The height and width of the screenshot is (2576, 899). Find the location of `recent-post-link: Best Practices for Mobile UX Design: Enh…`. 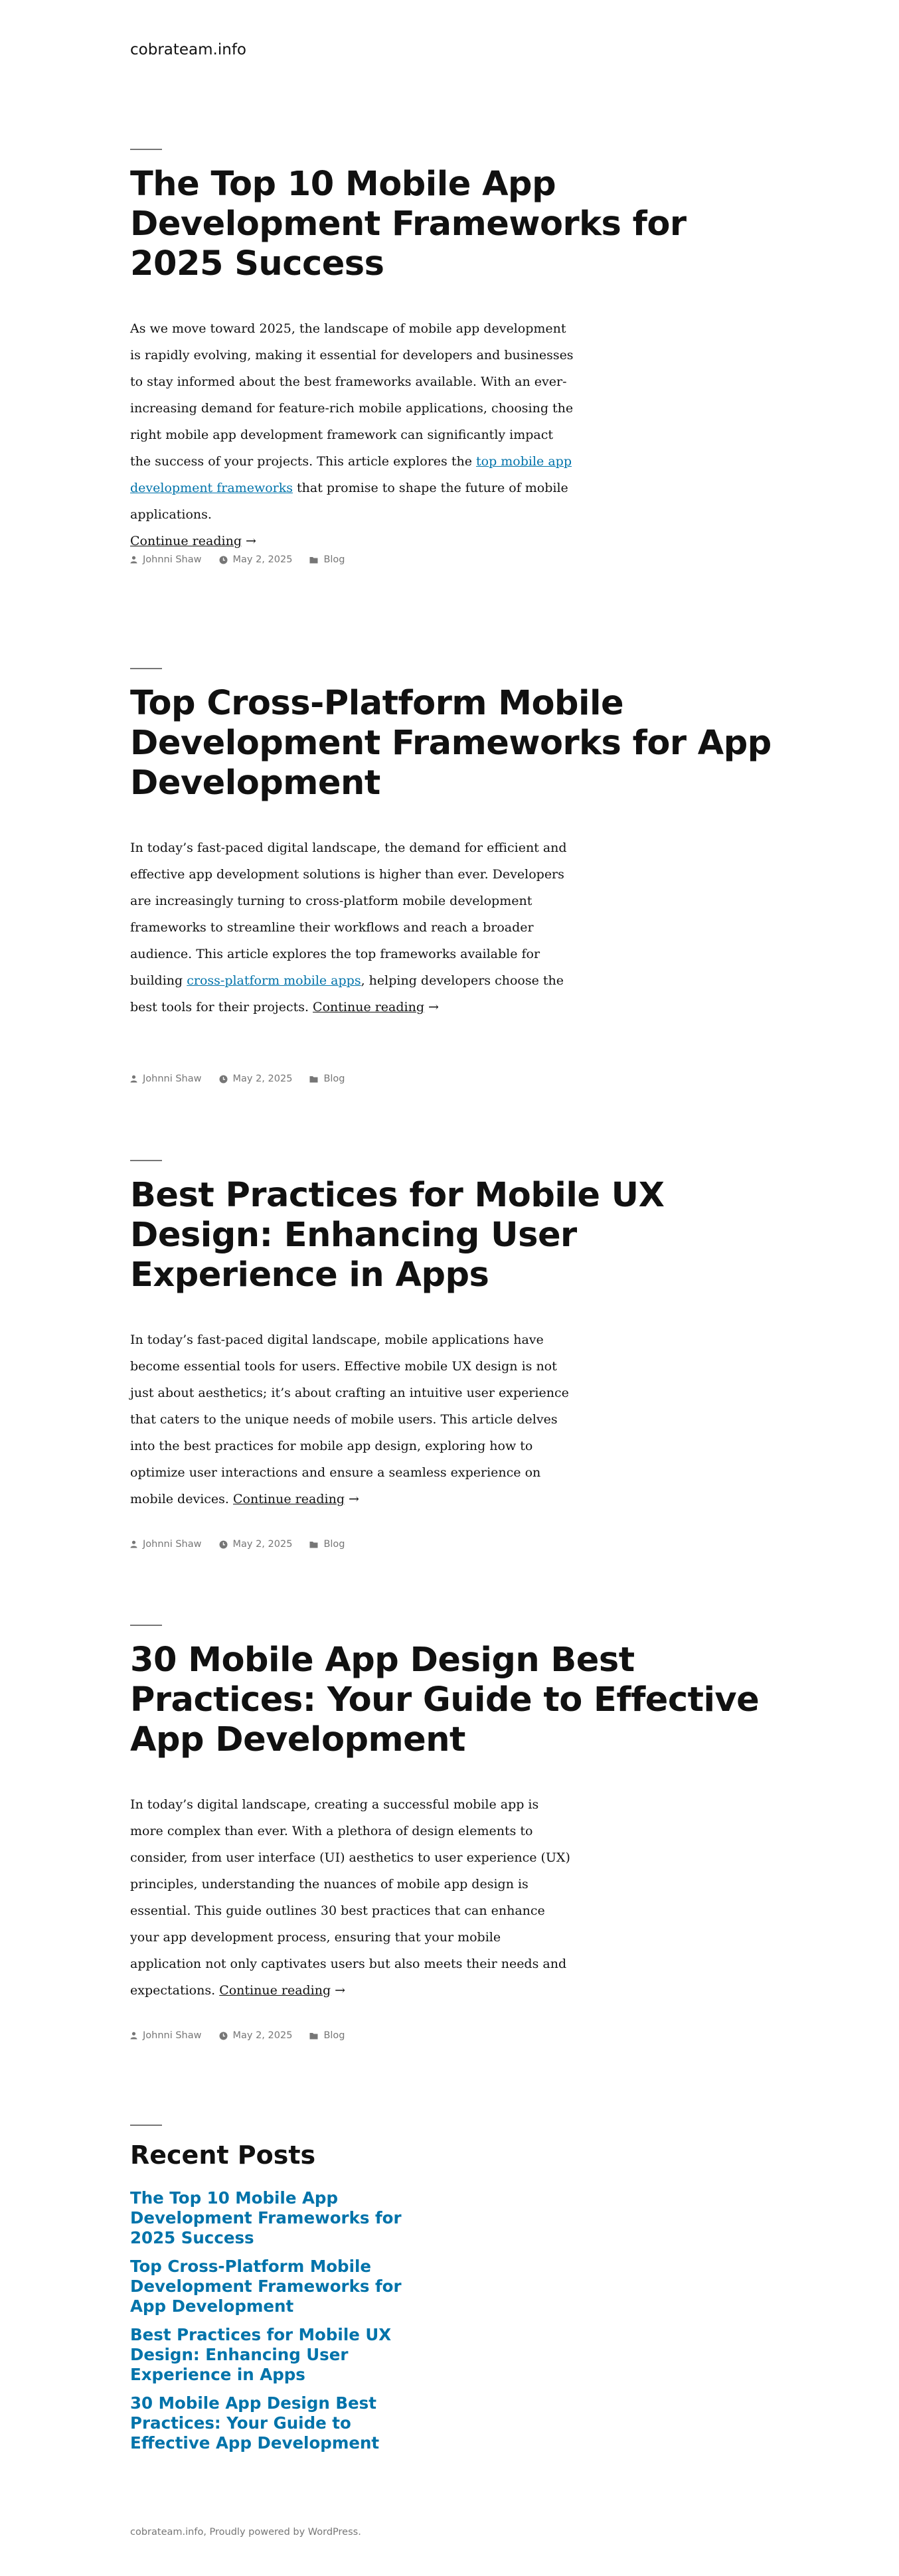

recent-post-link: Best Practices for Mobile UX Design: Enh… is located at coordinates (283, 2355).